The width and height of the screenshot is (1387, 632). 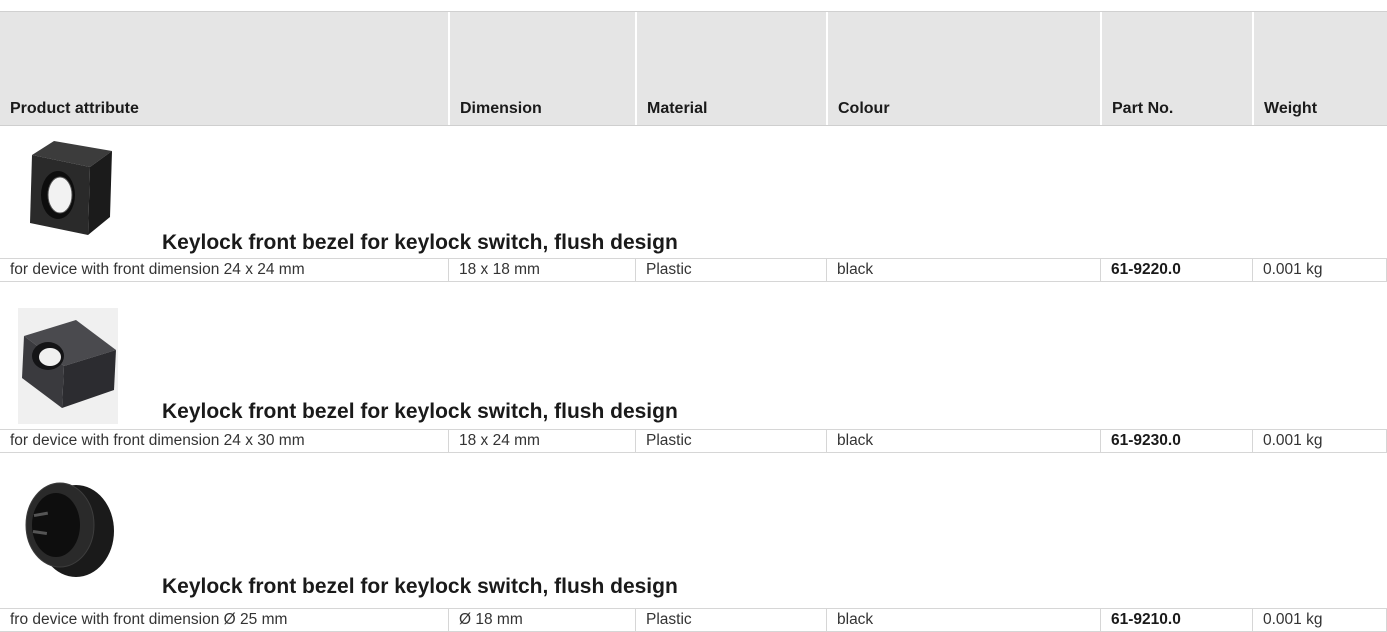 What do you see at coordinates (149, 619) in the screenshot?
I see `cell-attribute: fro device with front dimension Ø 25 mm` at bounding box center [149, 619].